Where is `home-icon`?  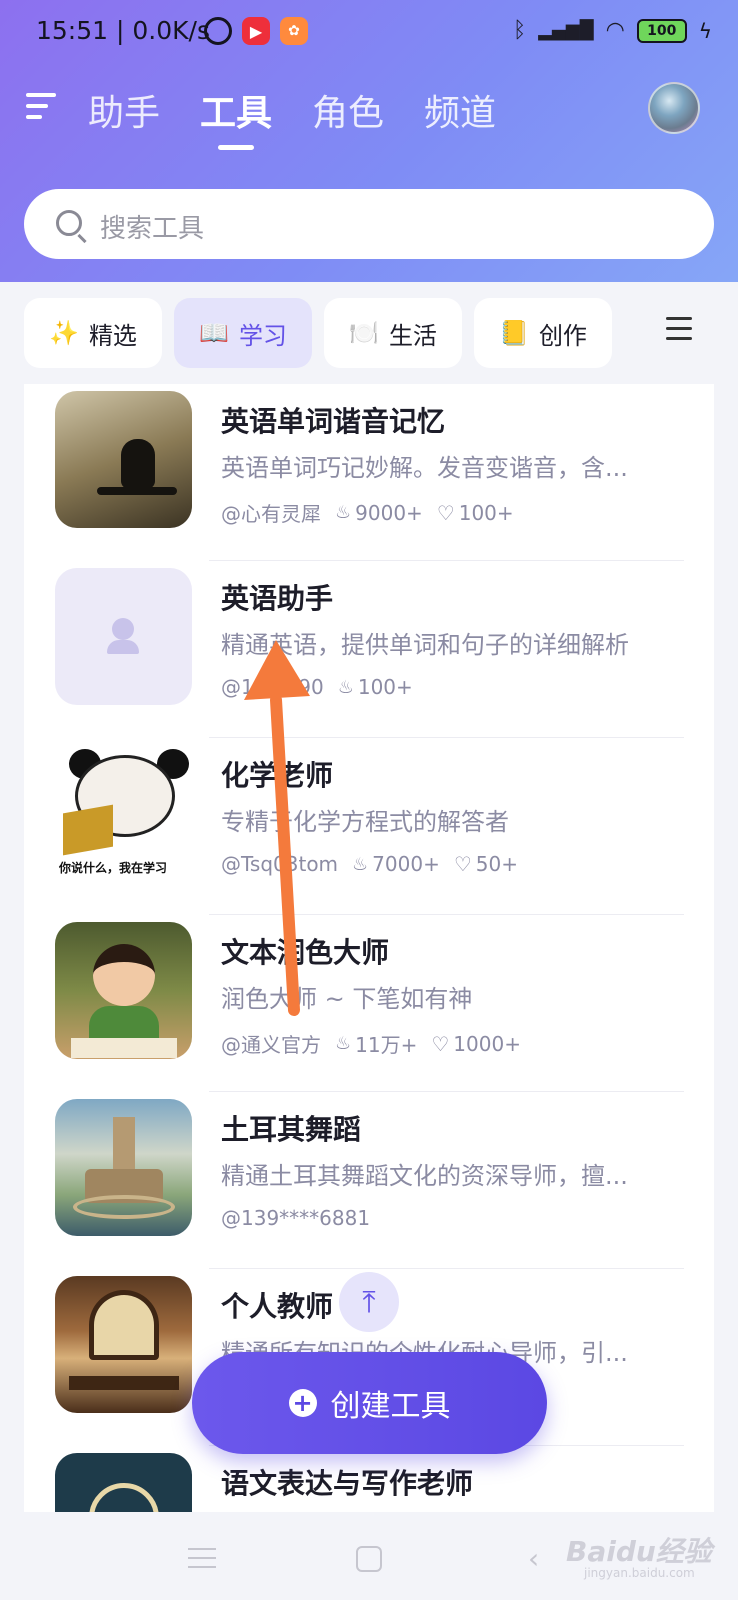 home-icon is located at coordinates (369, 1559).